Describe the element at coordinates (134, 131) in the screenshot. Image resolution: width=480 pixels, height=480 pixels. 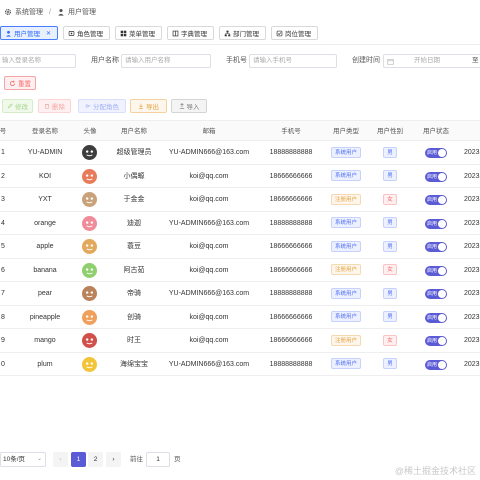
I see `col-header-username: 用户名称` at that location.